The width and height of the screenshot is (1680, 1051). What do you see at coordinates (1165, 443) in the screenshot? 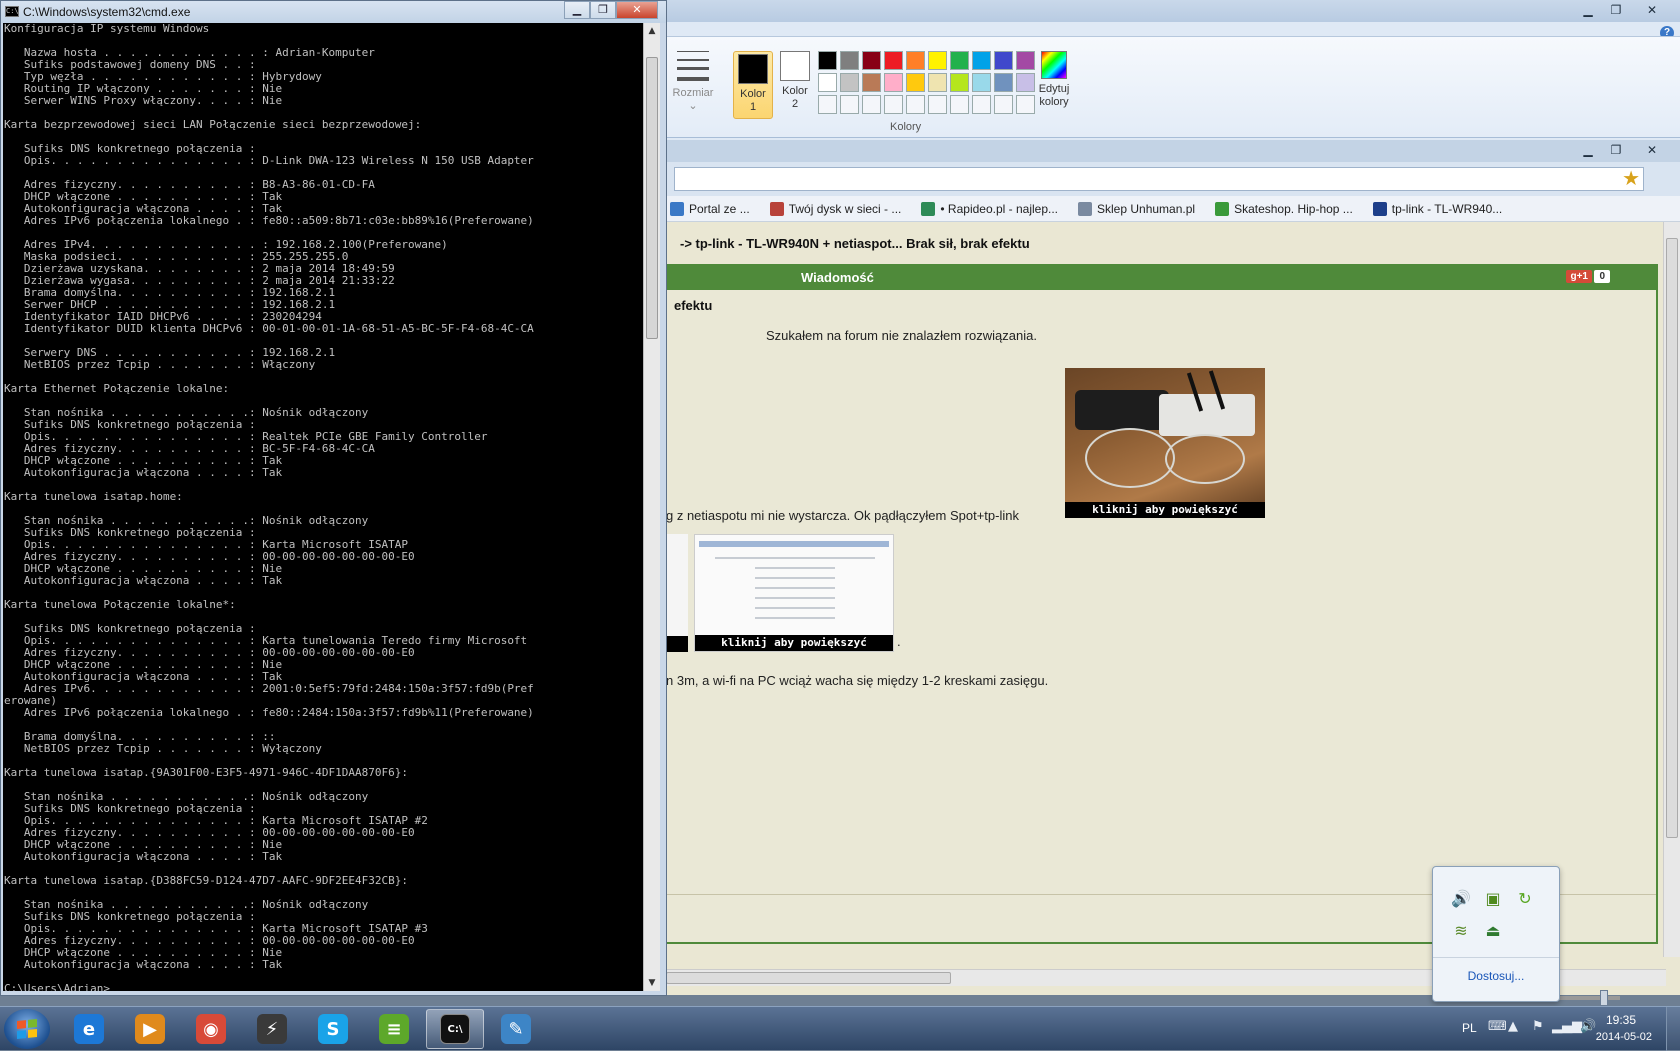
I see `router-photo-image: kliknij aby powiększyć` at bounding box center [1165, 443].